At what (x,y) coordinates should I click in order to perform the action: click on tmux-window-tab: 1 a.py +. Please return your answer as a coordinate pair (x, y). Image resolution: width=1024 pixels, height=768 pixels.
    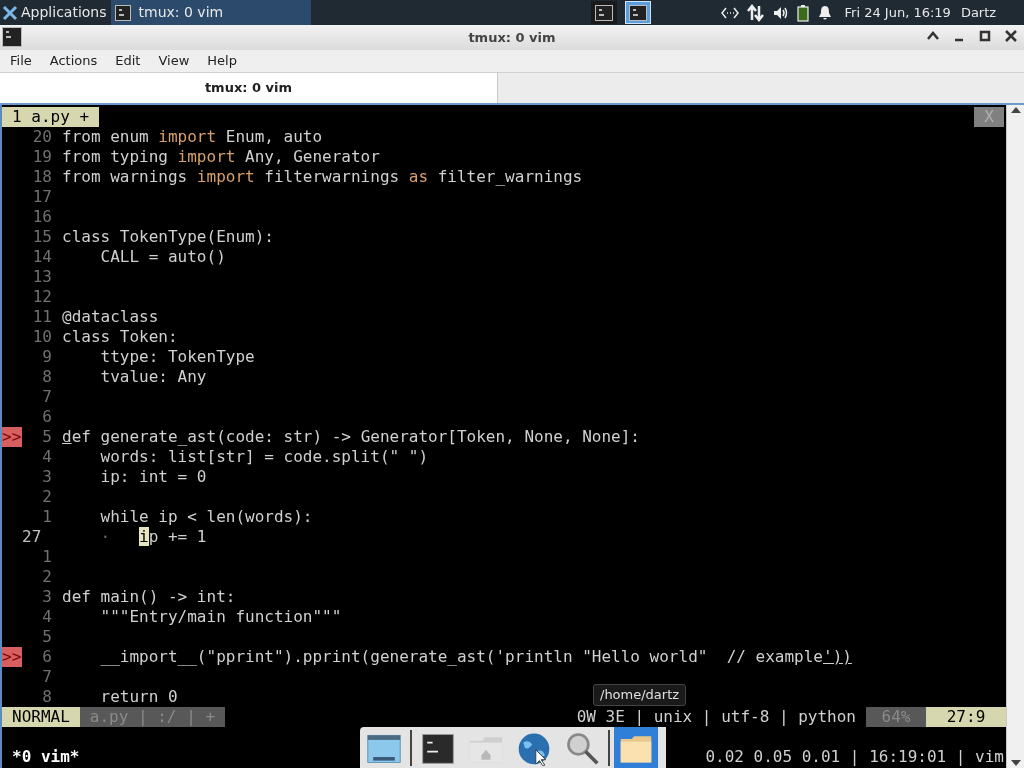
    Looking at the image, I should click on (51, 117).